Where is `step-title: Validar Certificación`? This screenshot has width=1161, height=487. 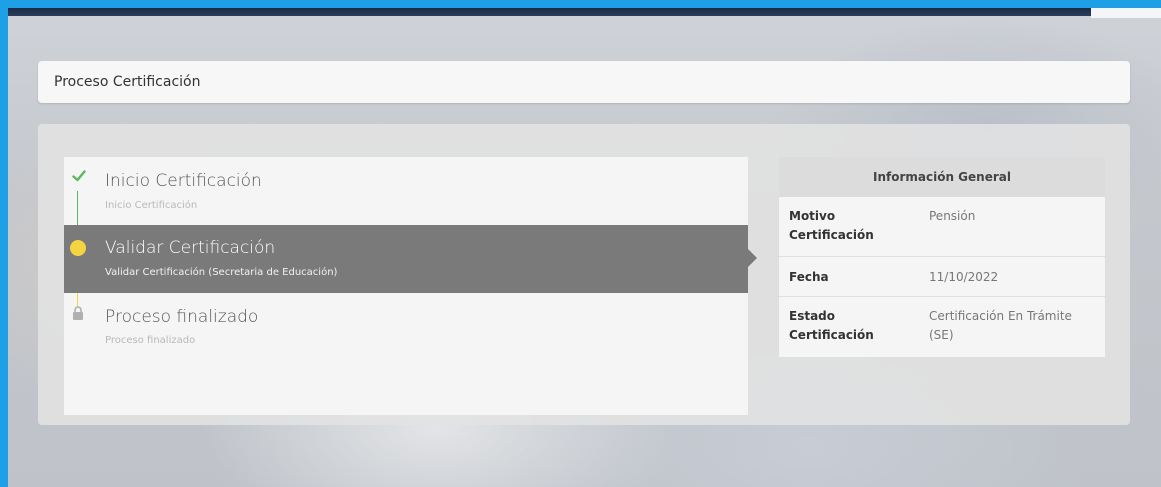
step-title: Validar Certificación is located at coordinates (190, 248).